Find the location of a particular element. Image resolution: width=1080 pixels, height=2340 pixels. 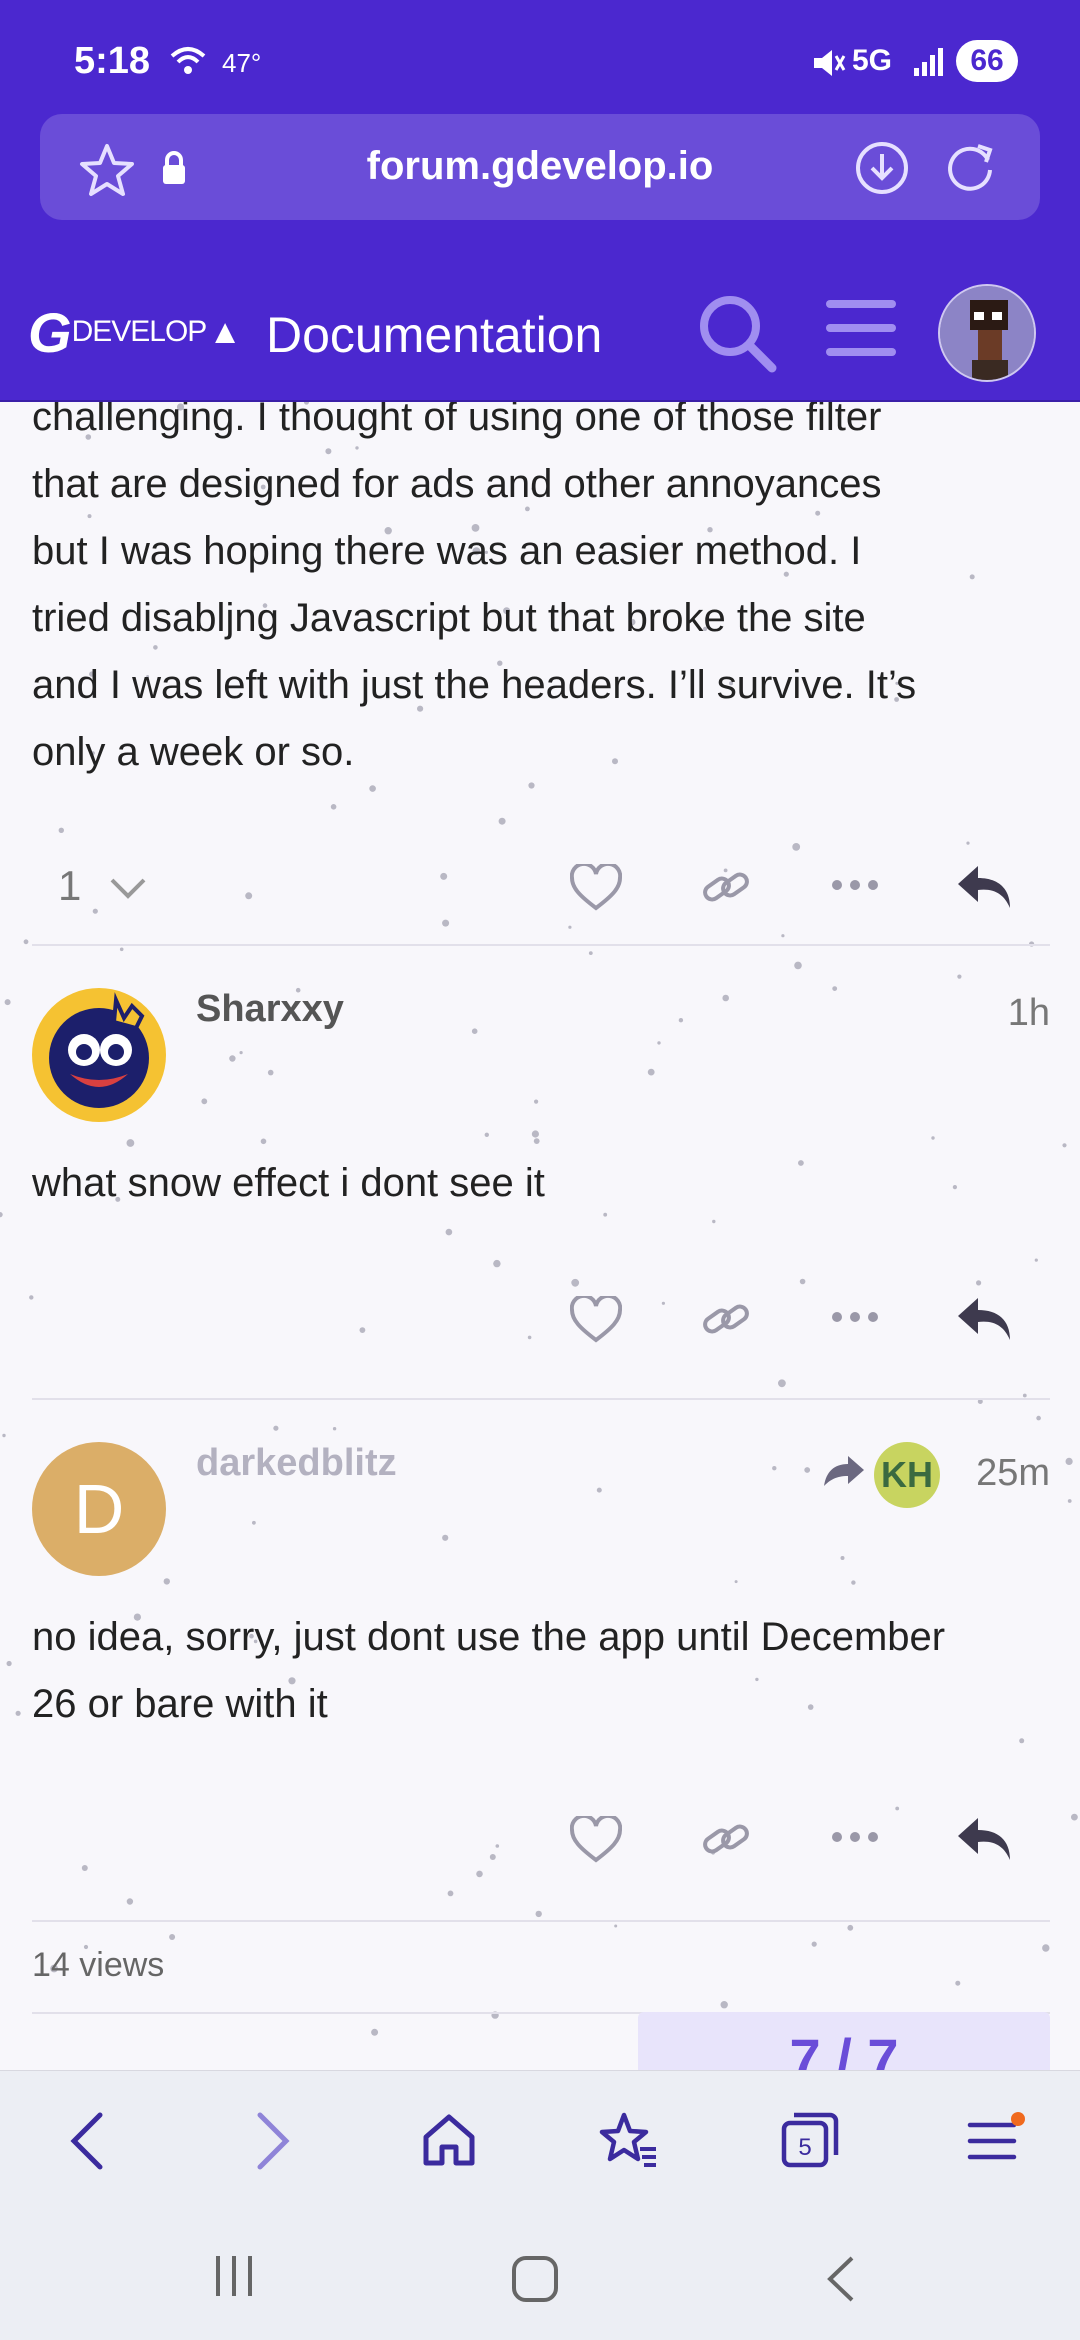

system-back-icon is located at coordinates (840, 2281).